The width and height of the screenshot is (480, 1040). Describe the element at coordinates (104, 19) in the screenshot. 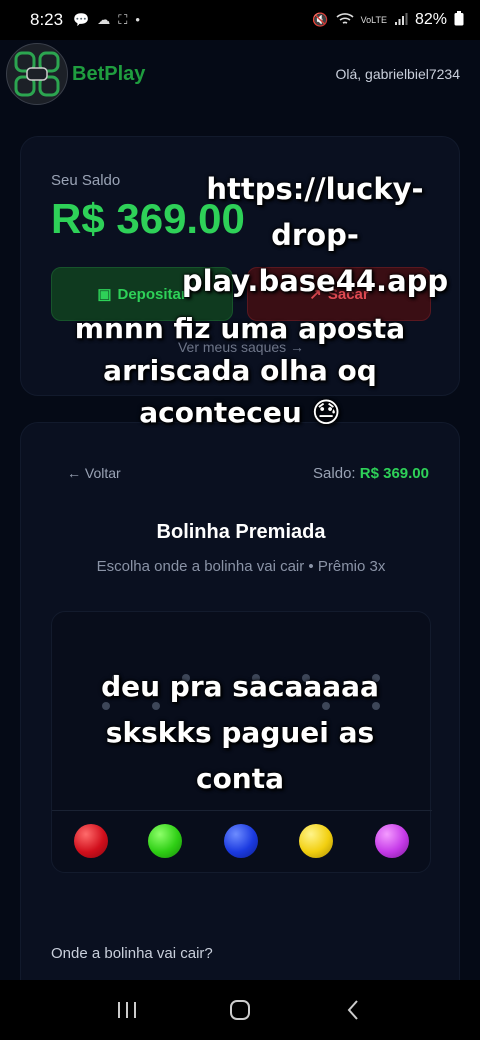

I see `cloud-icon: ☁` at that location.